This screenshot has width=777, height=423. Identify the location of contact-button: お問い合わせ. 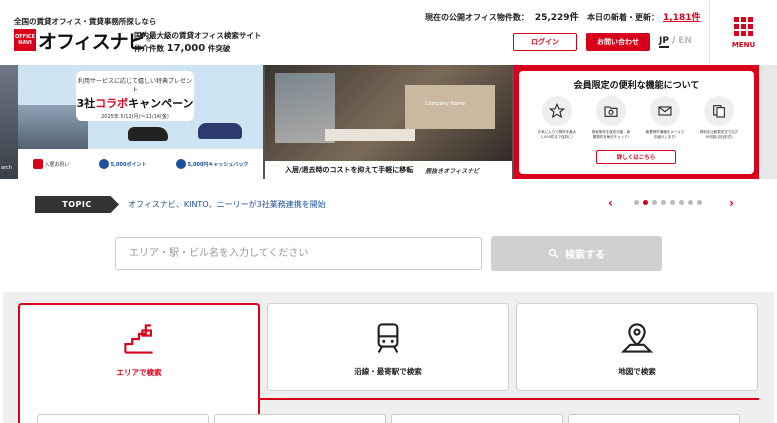
(618, 42).